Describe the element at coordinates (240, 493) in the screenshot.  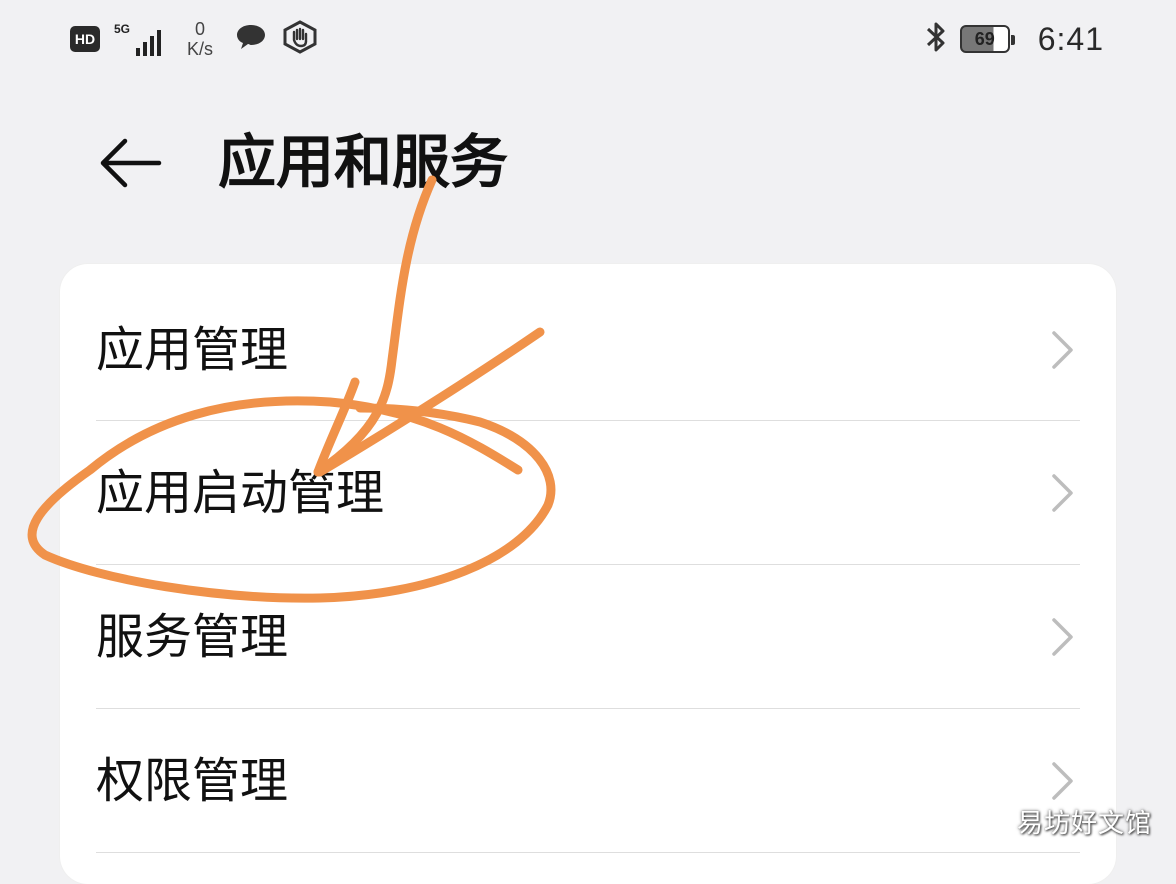
I see `menu-item-label: 应用启动管理` at that location.